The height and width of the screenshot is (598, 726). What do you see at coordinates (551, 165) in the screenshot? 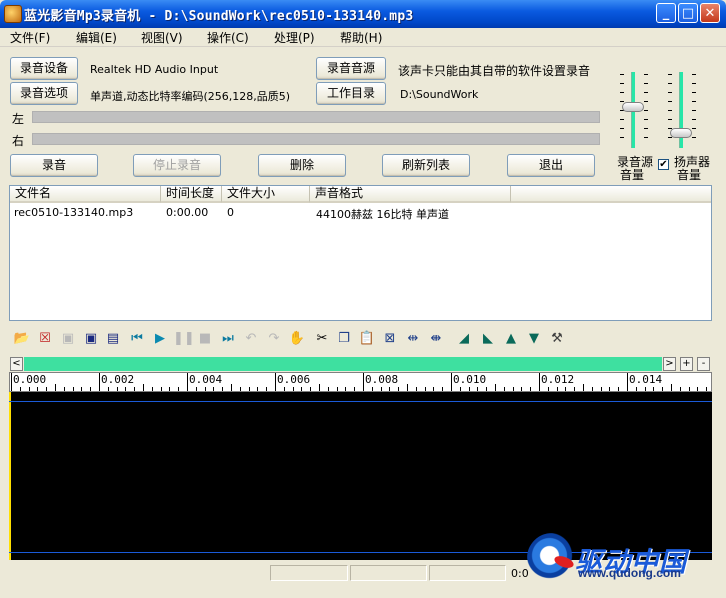
I see `exit-button: 退出` at bounding box center [551, 165].